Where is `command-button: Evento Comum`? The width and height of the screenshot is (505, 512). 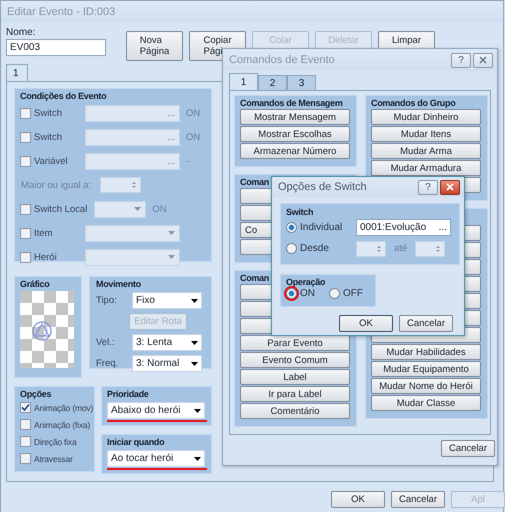
command-button: Evento Comum is located at coordinates (295, 360).